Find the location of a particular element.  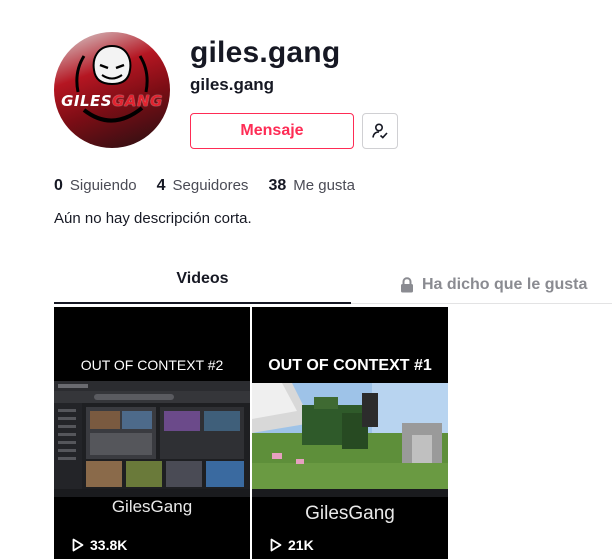

video-title: OUT OF CONTEXT #2 is located at coordinates (152, 365).